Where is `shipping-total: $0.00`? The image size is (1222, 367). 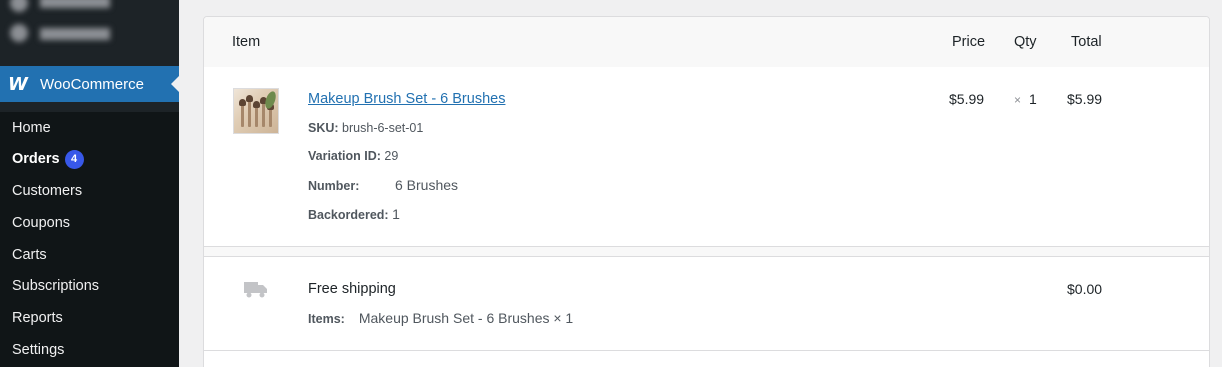
shipping-total: $0.00 is located at coordinates (1085, 289).